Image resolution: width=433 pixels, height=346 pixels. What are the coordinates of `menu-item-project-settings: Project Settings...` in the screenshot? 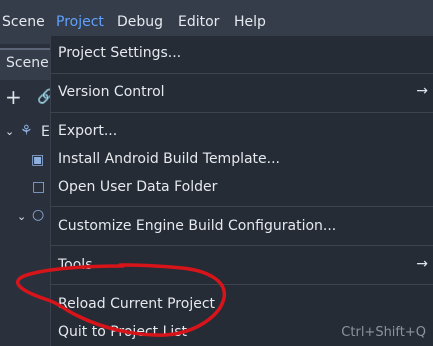 It's located at (119, 53).